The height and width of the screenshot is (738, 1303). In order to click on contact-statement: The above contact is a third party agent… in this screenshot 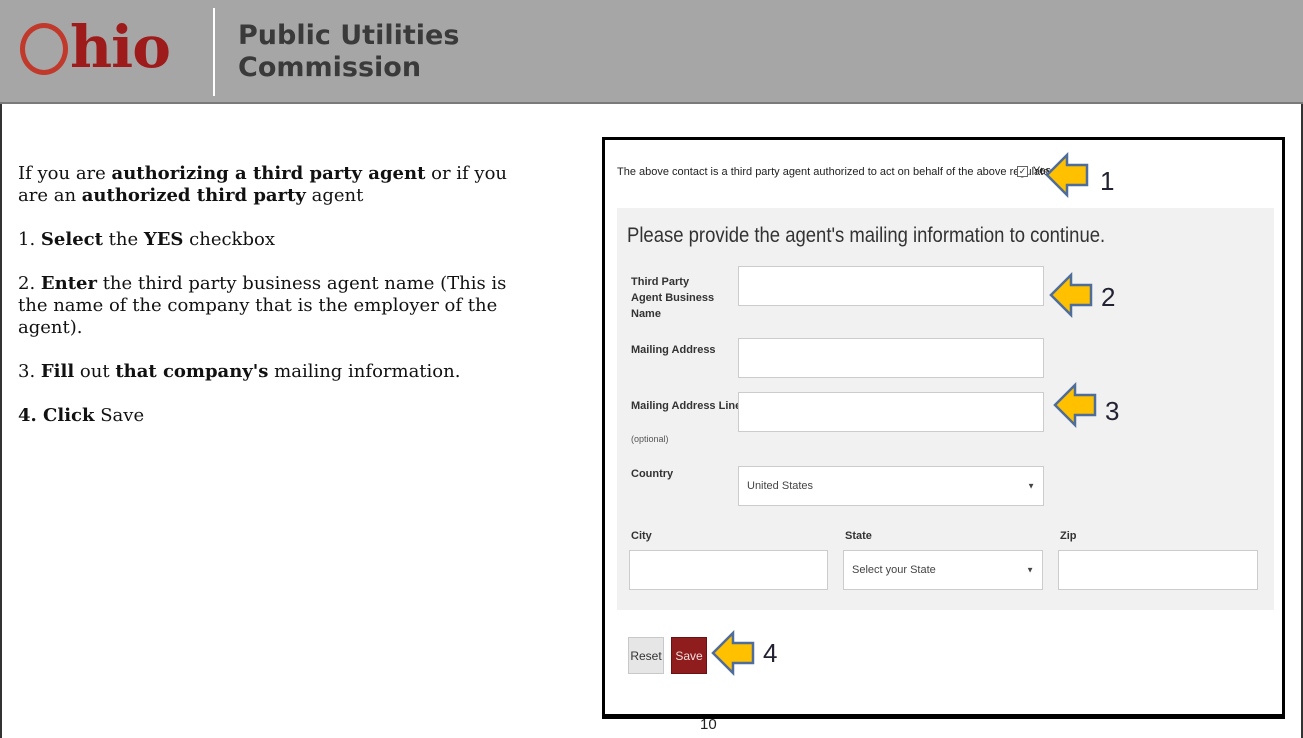, I will do `click(851, 172)`.